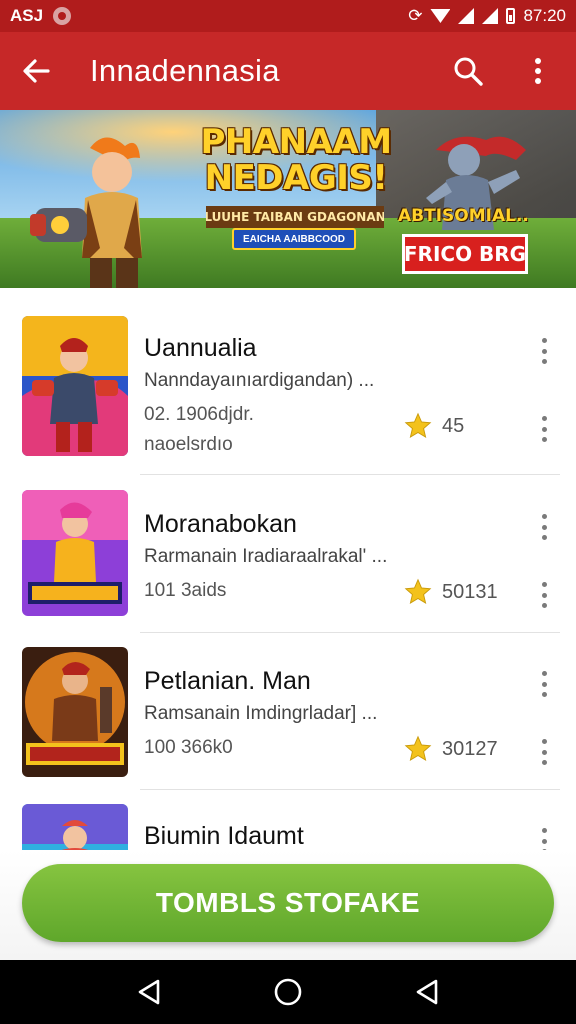 Image resolution: width=576 pixels, height=1024 pixels. I want to click on game-rating: 50131, so click(451, 592).